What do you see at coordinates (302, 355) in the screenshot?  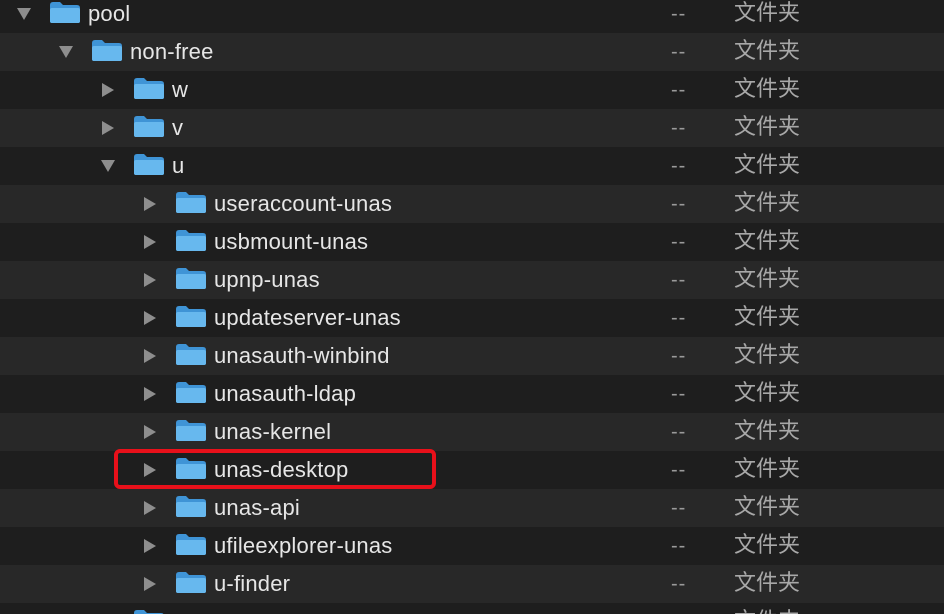 I see `folder-name: unasauth-winbind` at bounding box center [302, 355].